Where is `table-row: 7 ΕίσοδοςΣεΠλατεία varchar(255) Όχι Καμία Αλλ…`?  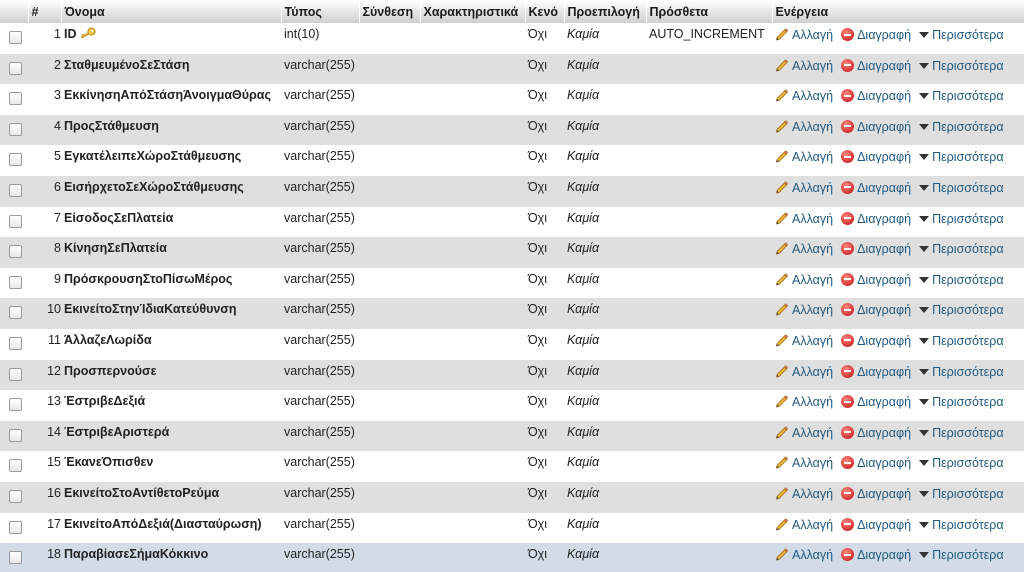
table-row: 7 ΕίσοδοςΣεΠλατεία varchar(255) Όχι Καμία Αλλ… is located at coordinates (512, 222).